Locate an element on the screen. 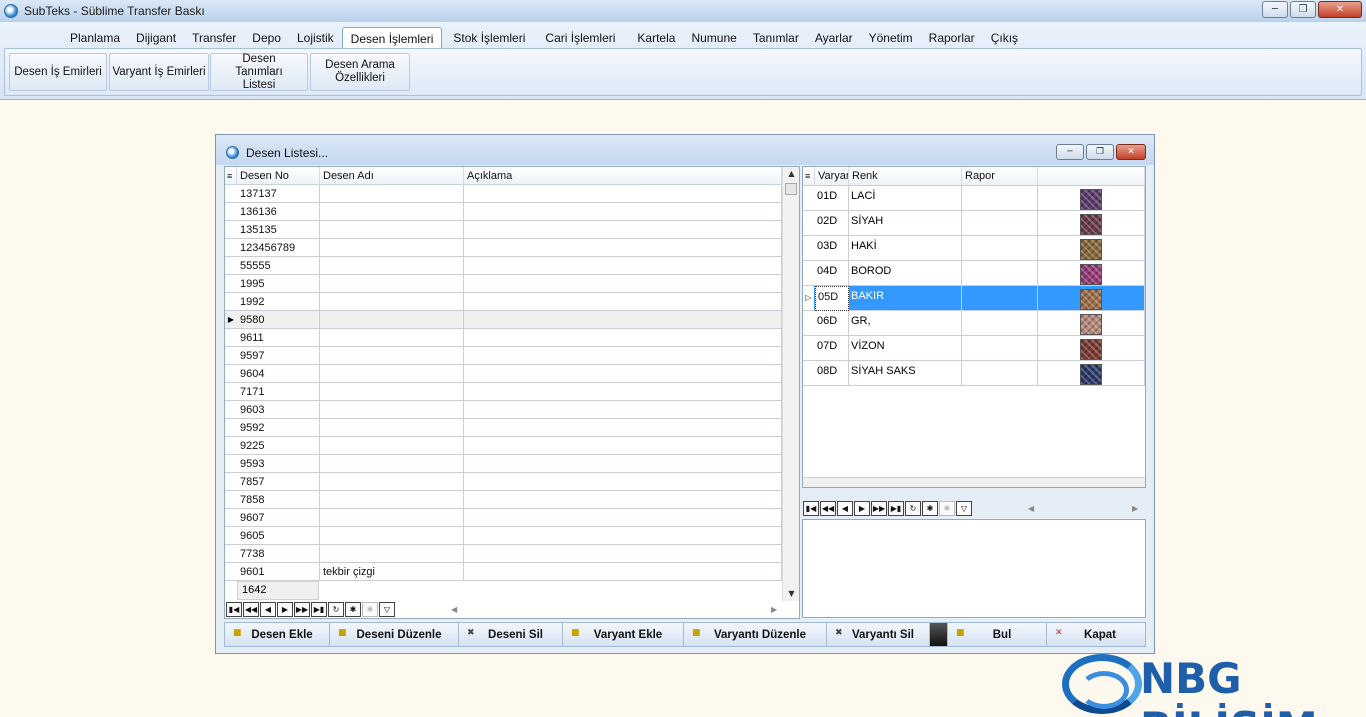 The height and width of the screenshot is (717, 1366). close-icon: ✕ is located at coordinates (1340, 9).